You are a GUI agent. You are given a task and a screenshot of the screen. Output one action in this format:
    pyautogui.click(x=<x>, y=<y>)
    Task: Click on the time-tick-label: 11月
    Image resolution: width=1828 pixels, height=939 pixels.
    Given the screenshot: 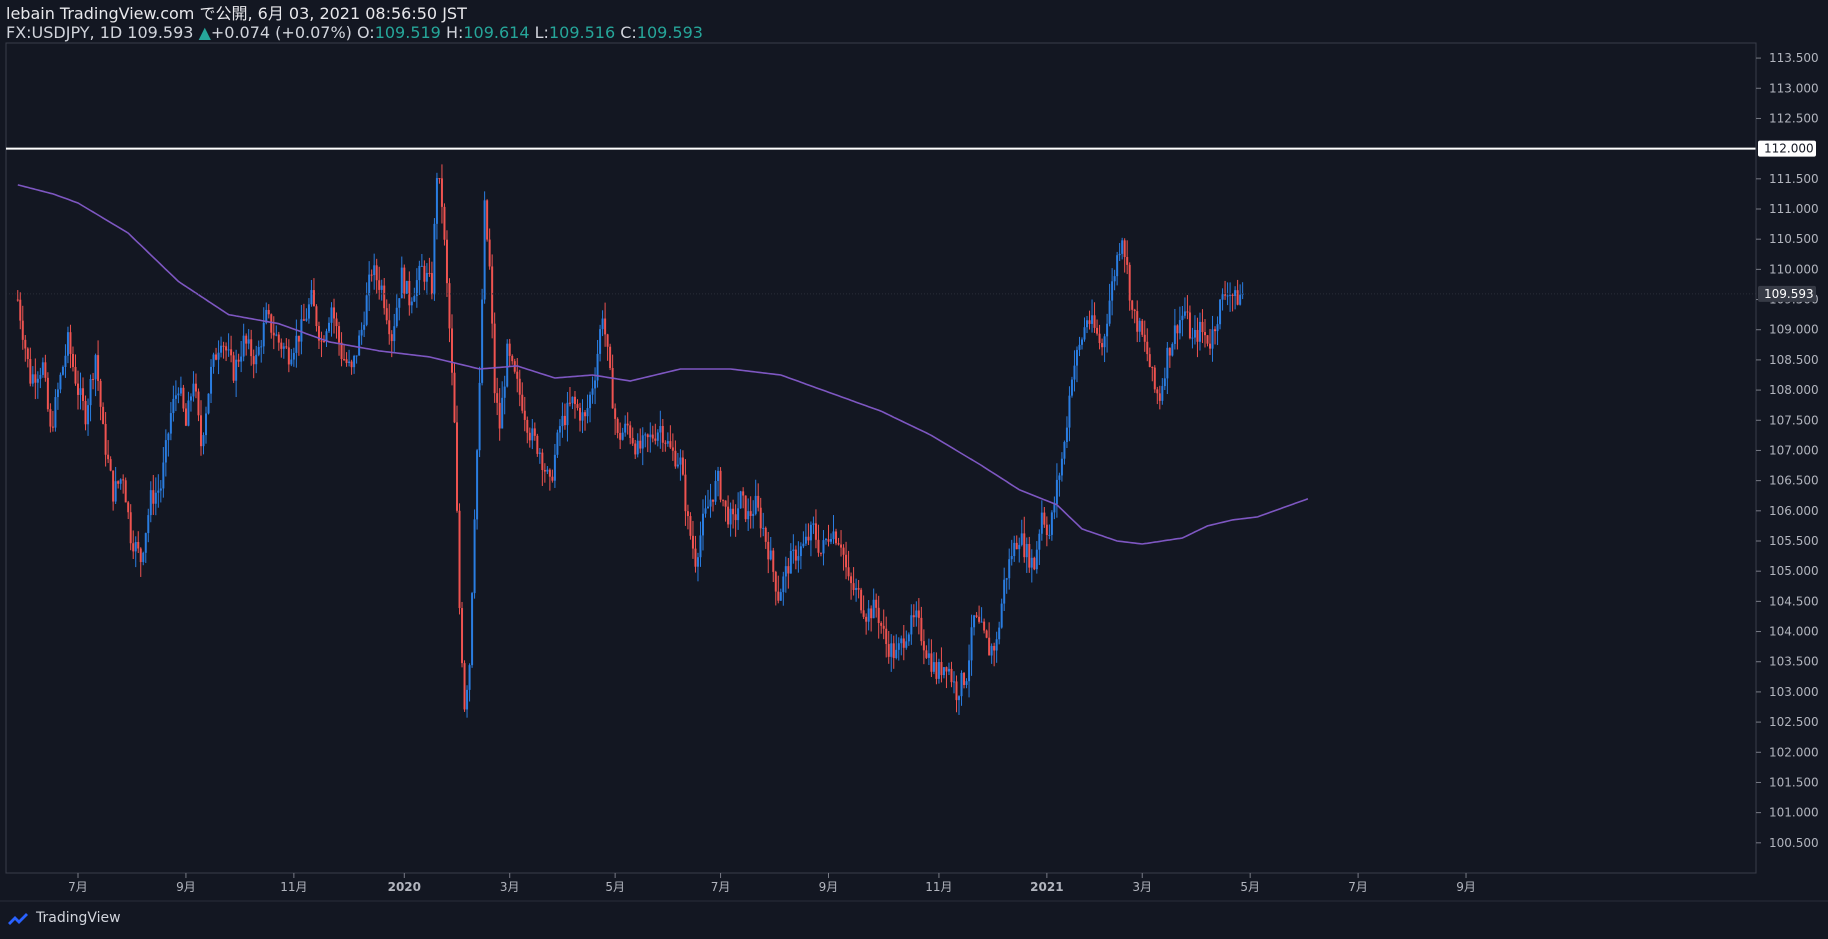 What is the action you would take?
    pyautogui.click(x=938, y=887)
    